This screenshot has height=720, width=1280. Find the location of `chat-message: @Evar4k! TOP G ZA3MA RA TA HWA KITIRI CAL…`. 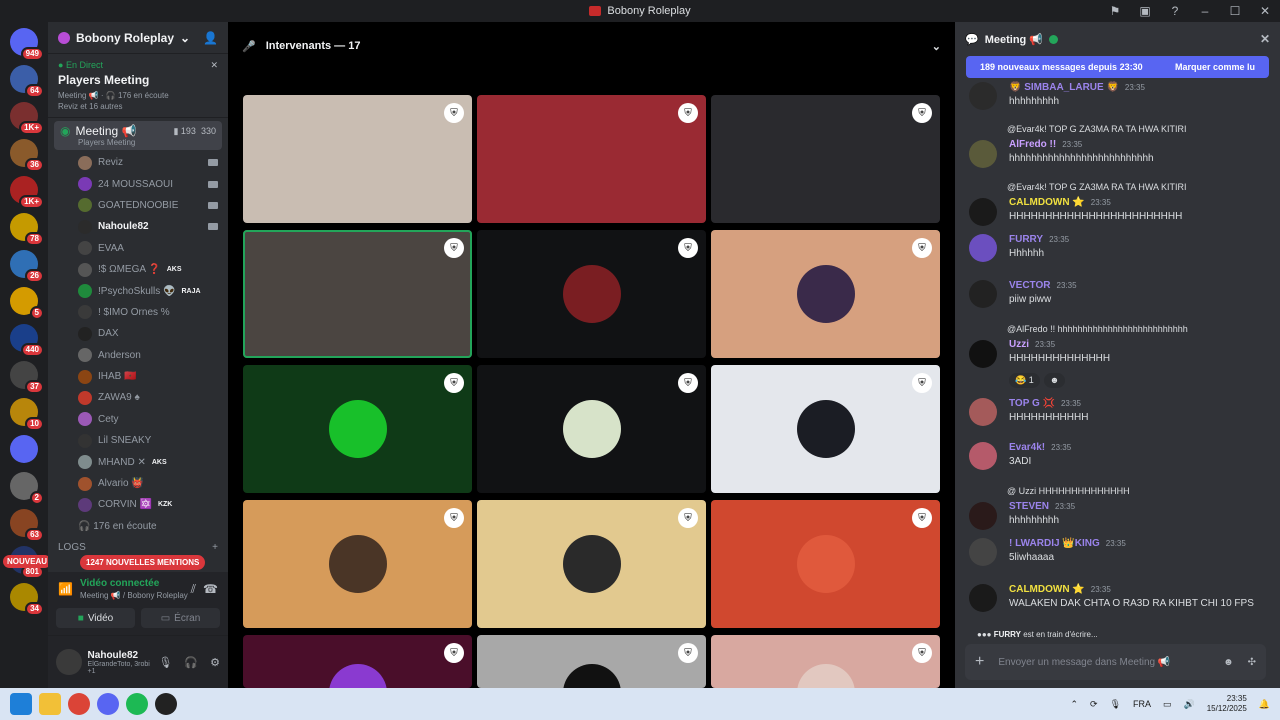

chat-message: @Evar4k! TOP G ZA3MA RA TA HWA KITIRI CAL… is located at coordinates (1120, 208).